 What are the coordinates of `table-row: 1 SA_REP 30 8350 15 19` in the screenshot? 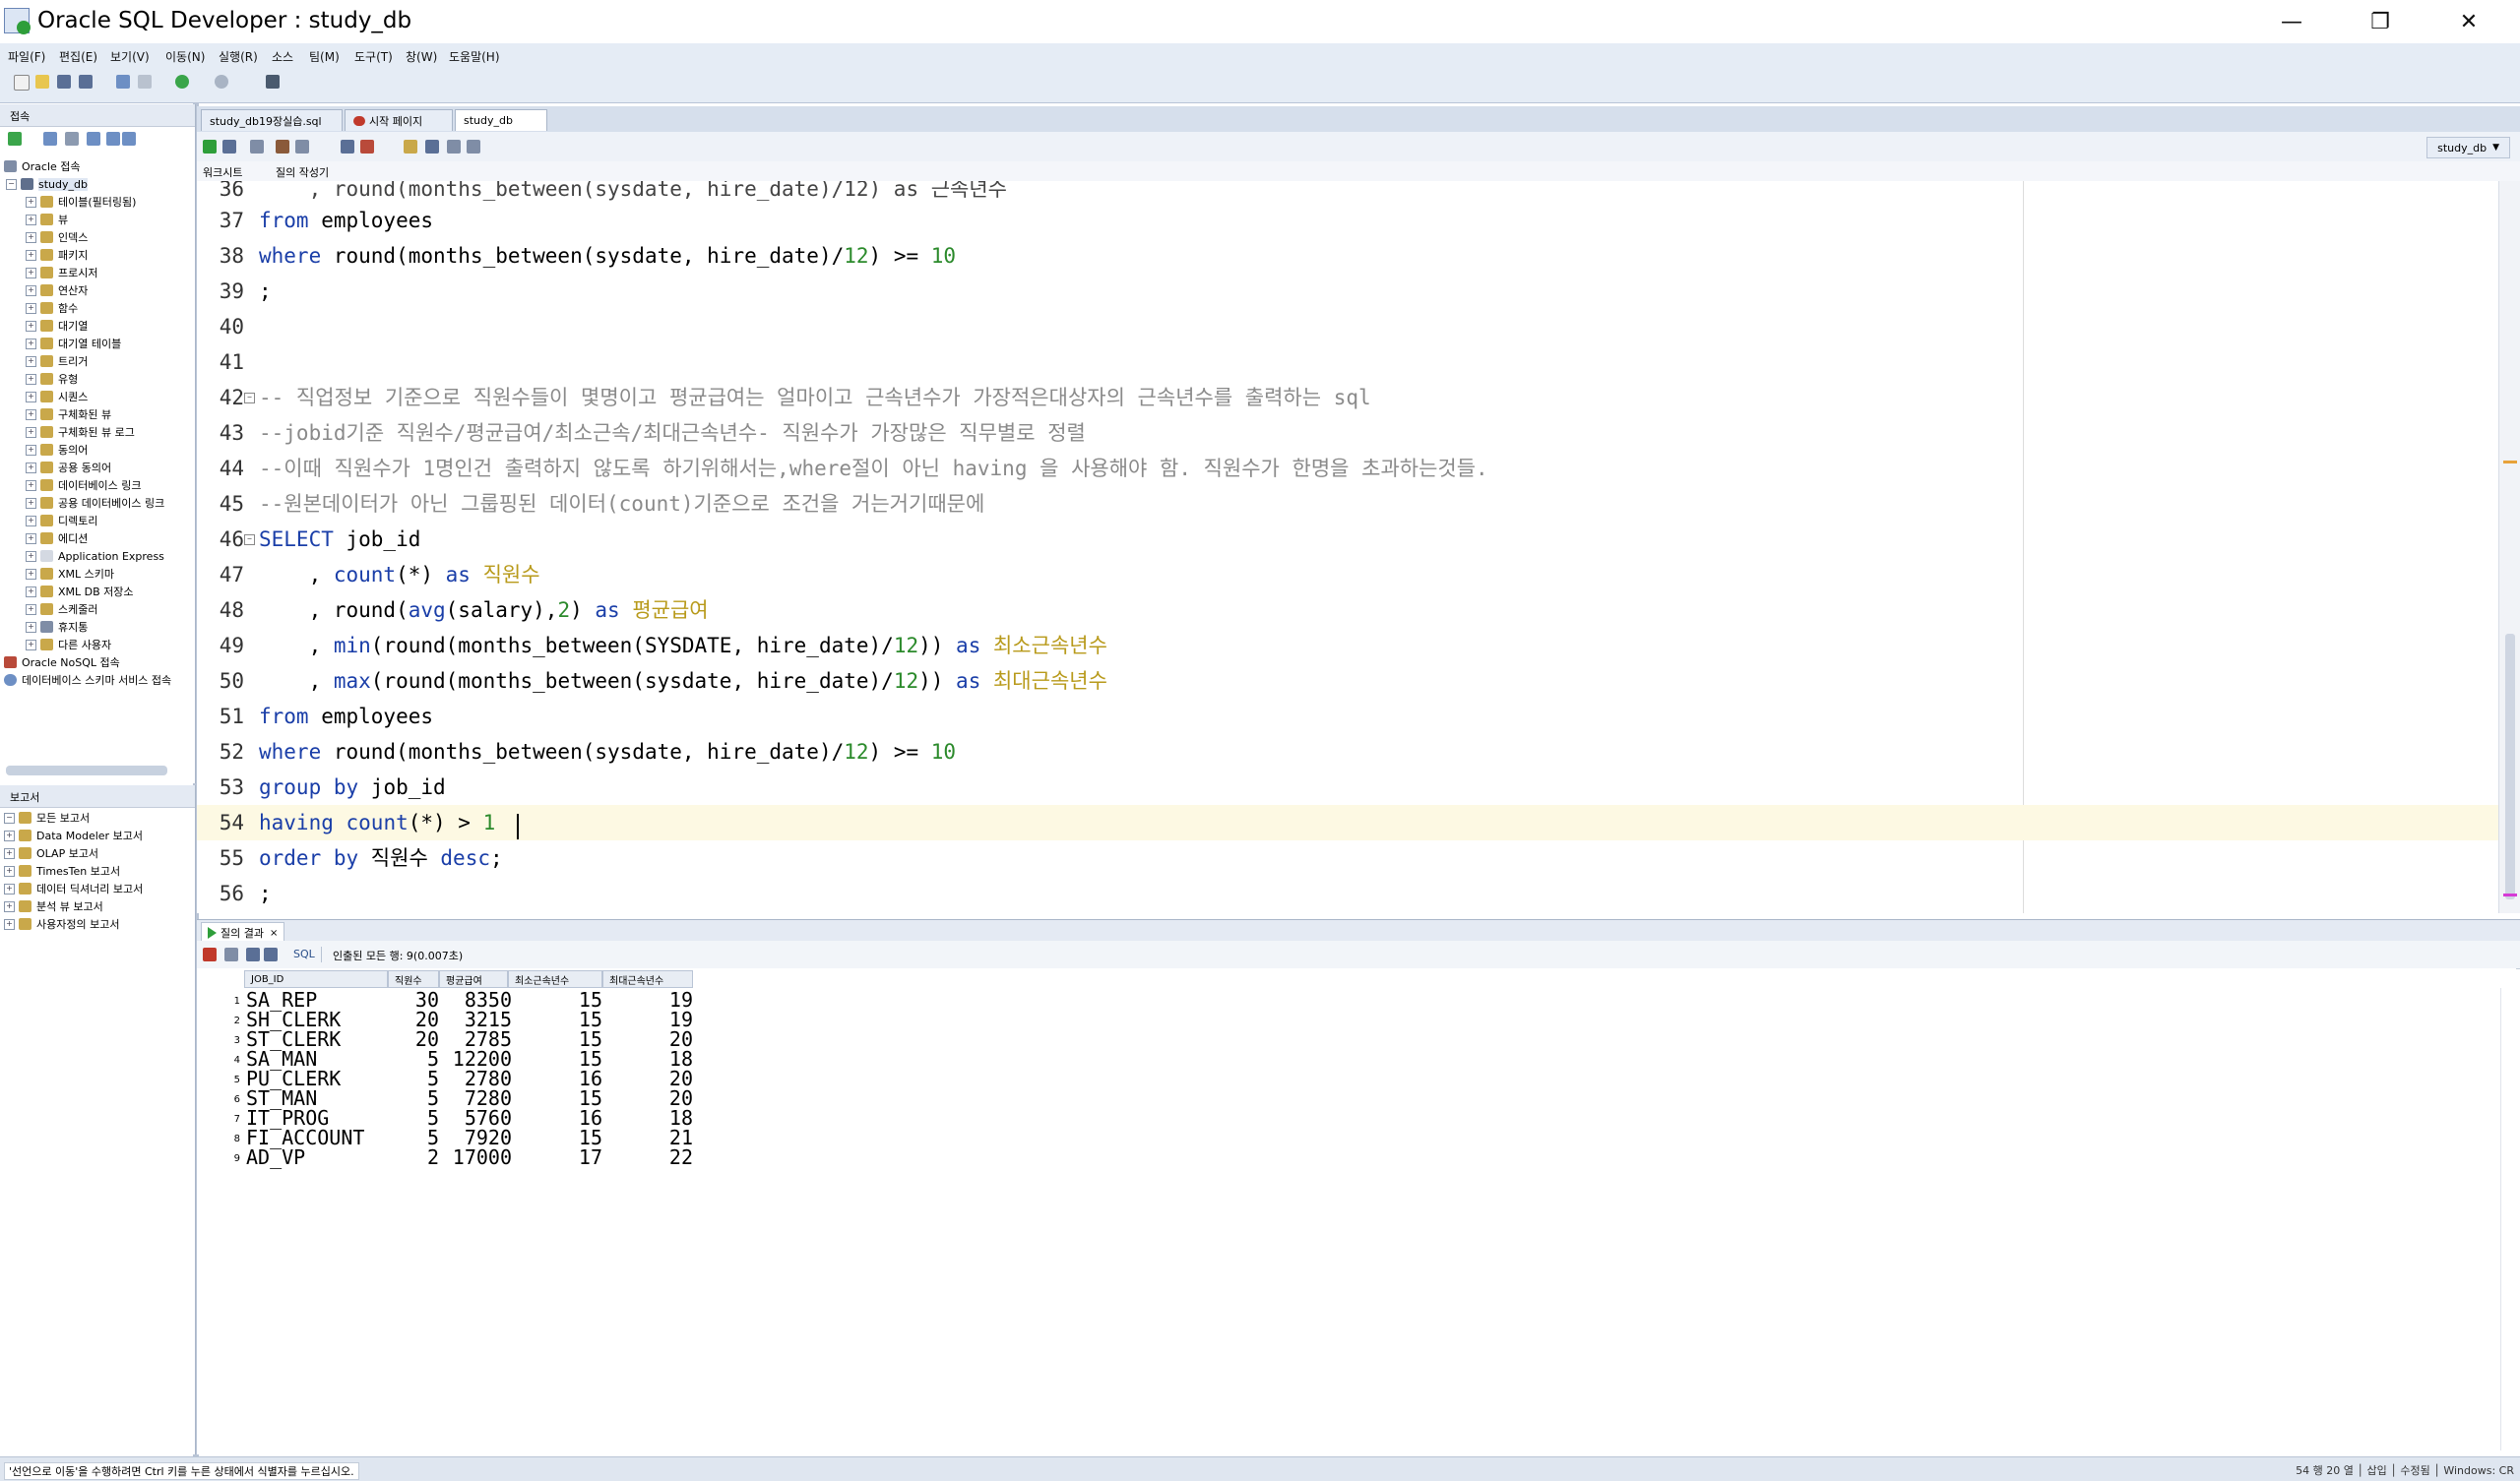 It's located at (453, 1000).